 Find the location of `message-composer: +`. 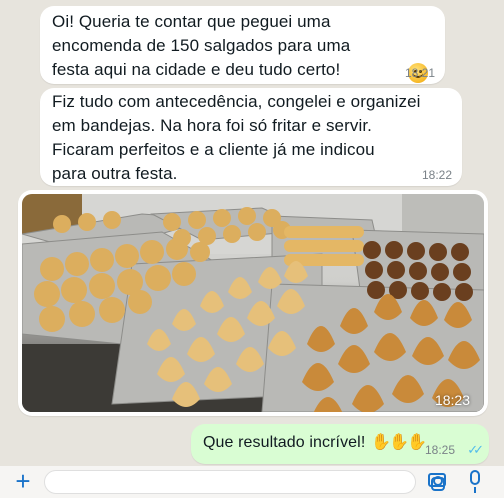

message-composer: + is located at coordinates (252, 482).